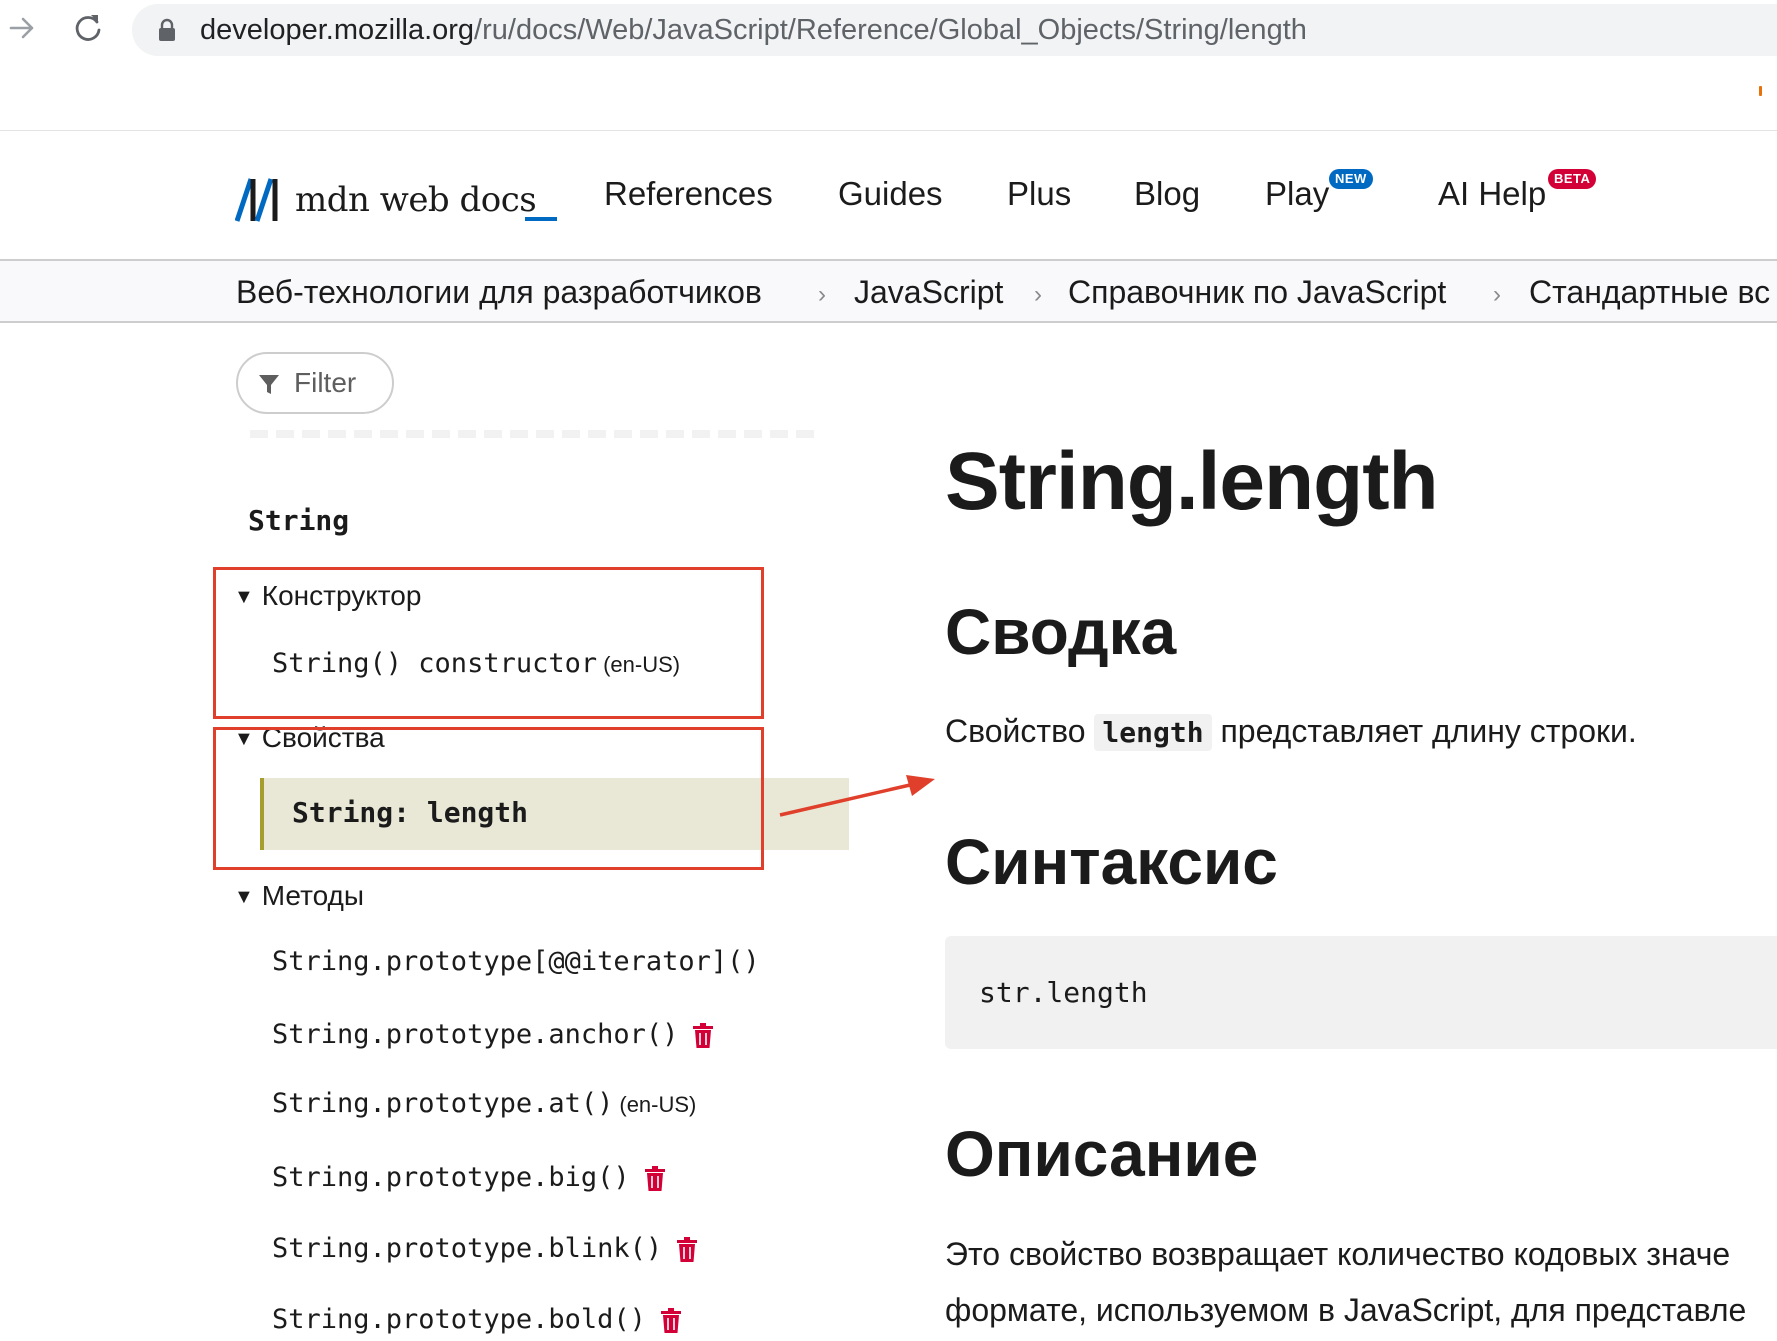 This screenshot has width=1777, height=1341. Describe the element at coordinates (1649, 292) in the screenshot. I see `breadcrumb-item: Стандартные вс` at that location.